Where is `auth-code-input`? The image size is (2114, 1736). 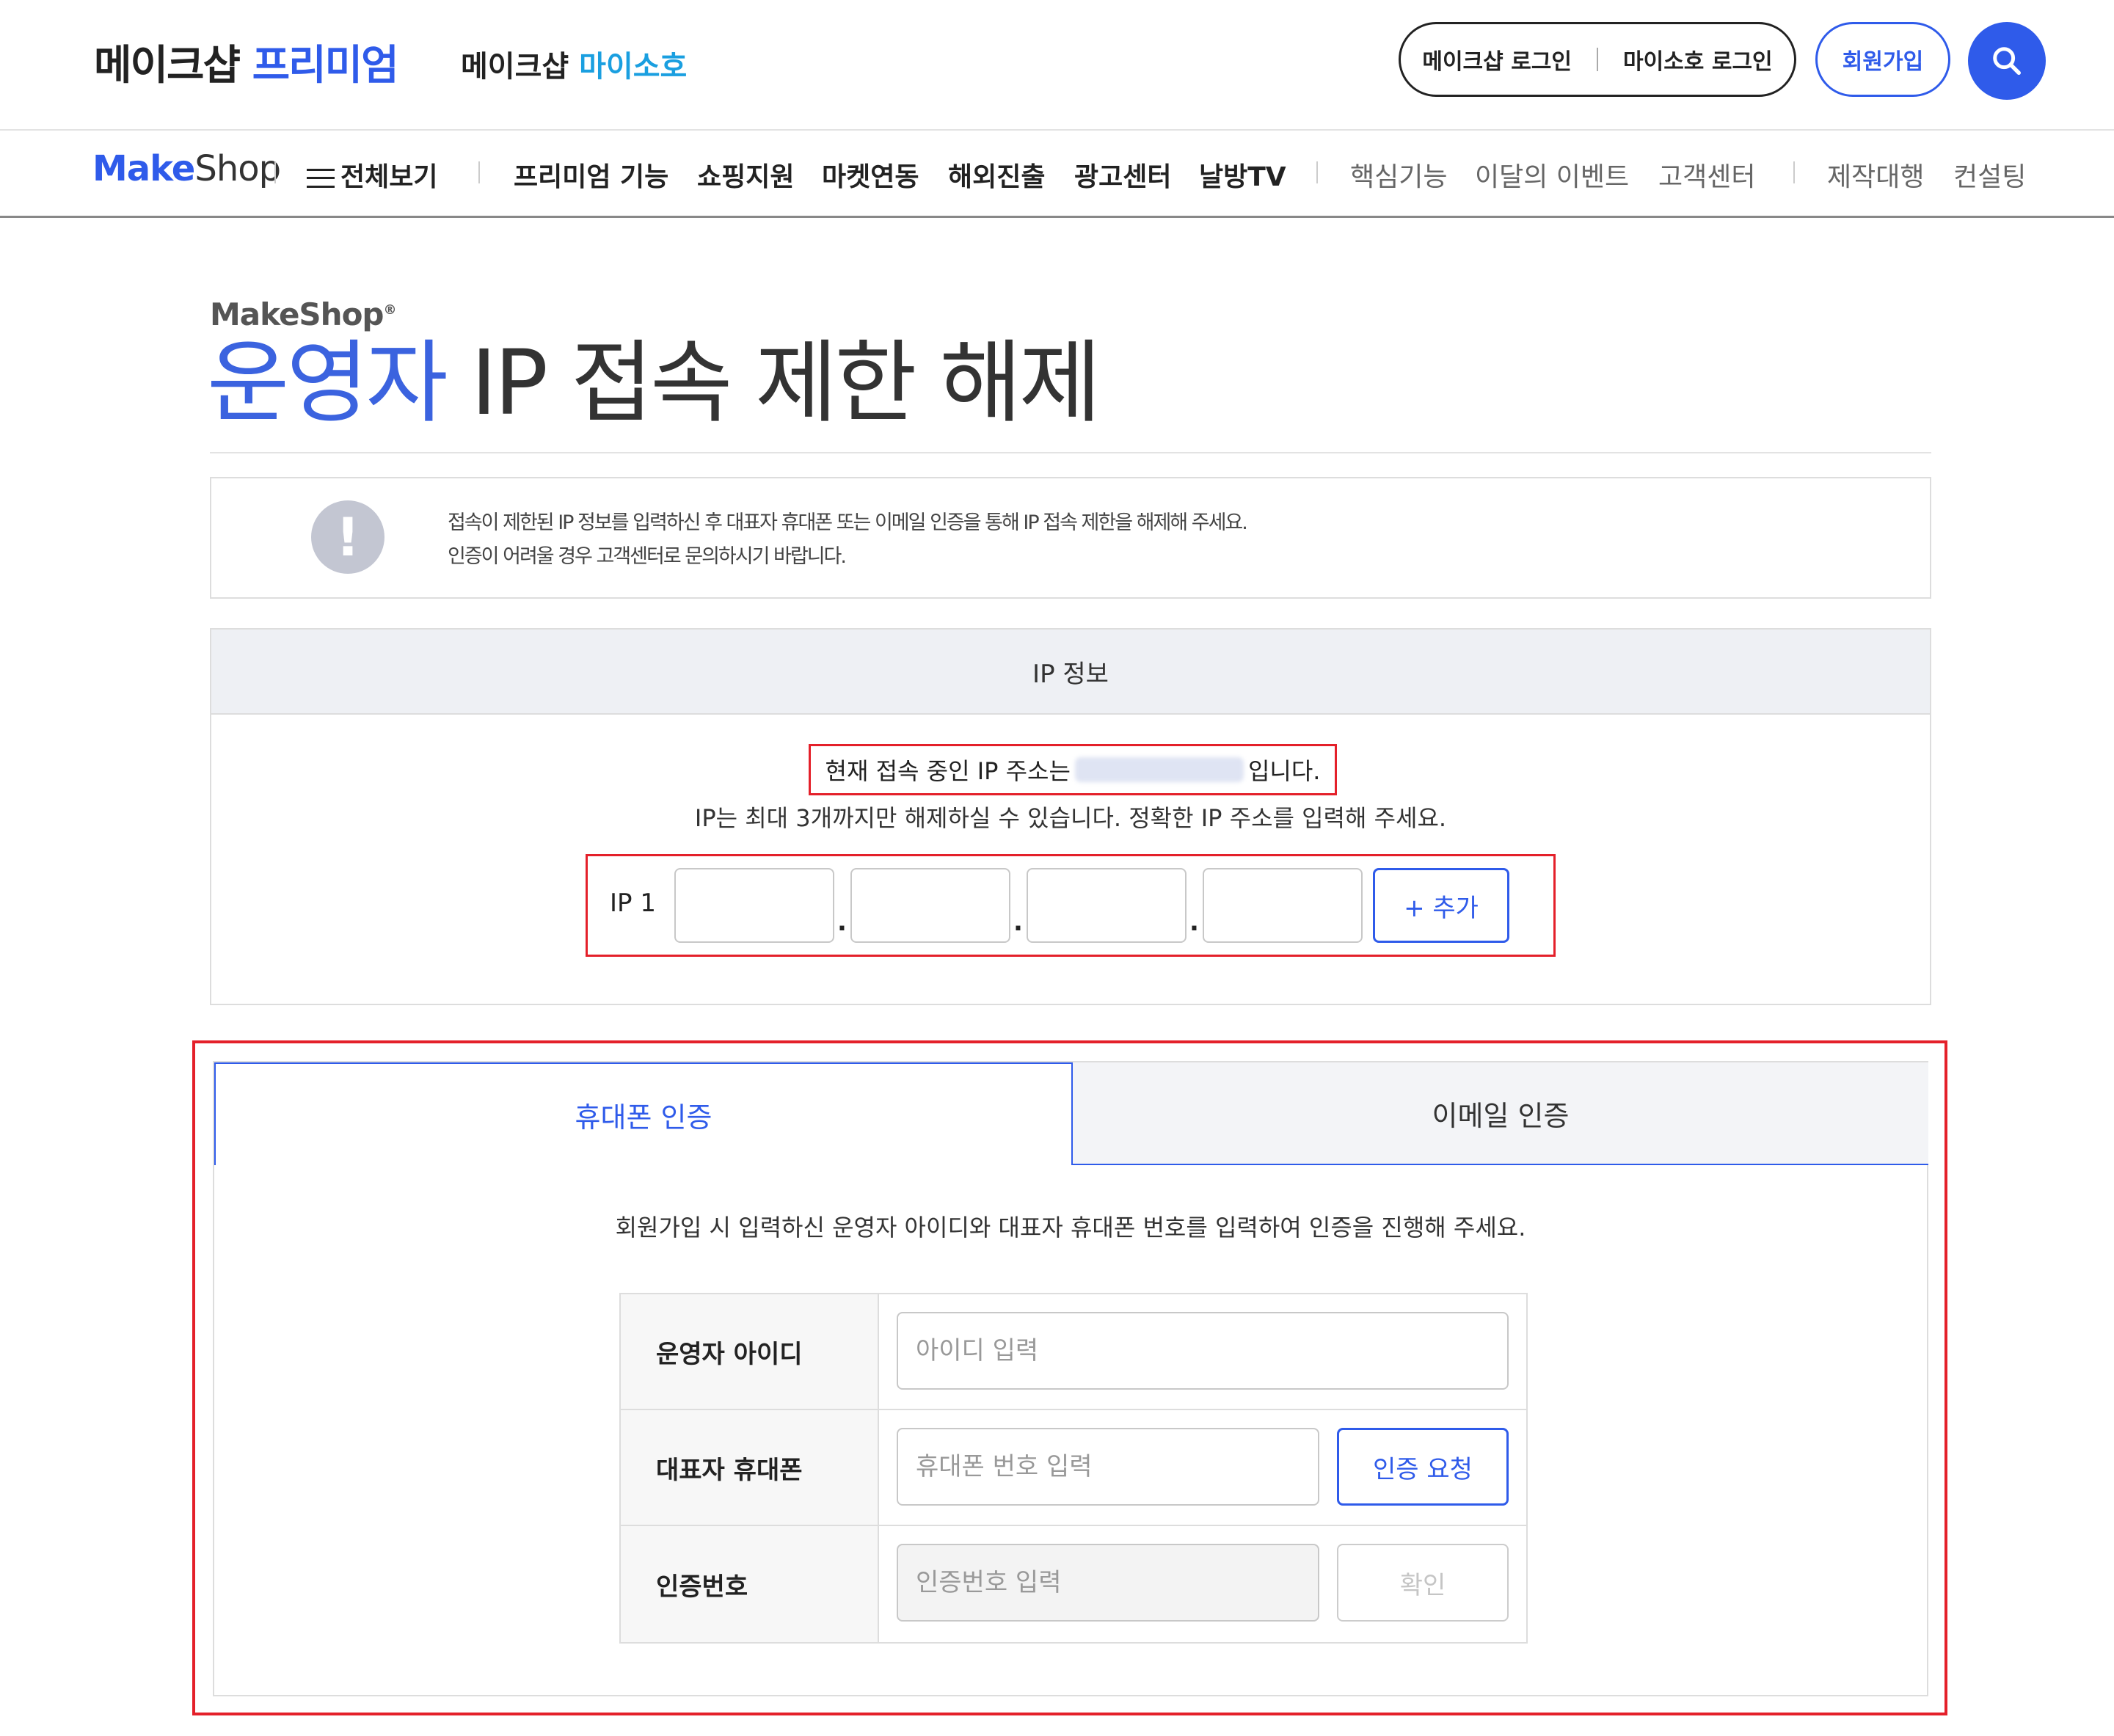
auth-code-input is located at coordinates (1108, 1583).